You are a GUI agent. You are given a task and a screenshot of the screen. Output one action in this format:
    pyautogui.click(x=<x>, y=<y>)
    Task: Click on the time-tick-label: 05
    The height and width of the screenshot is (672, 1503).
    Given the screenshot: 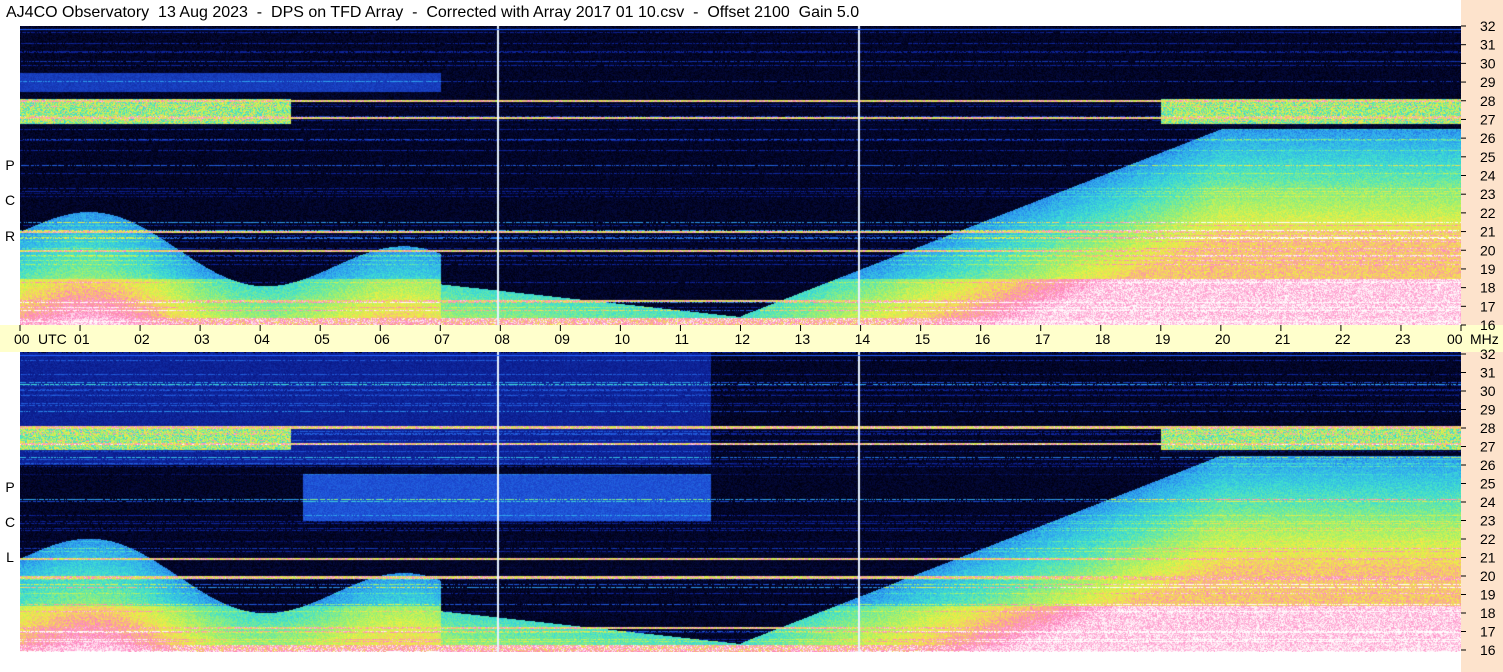 What is the action you would take?
    pyautogui.click(x=322, y=339)
    